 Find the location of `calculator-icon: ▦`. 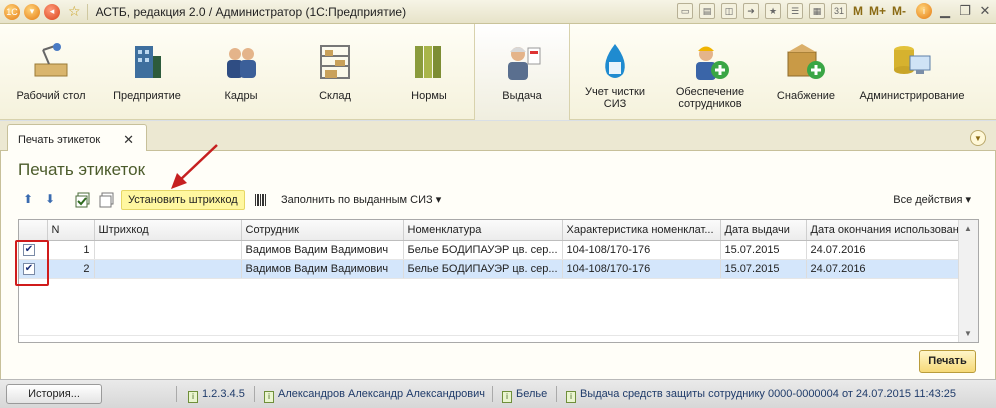

calculator-icon: ▦ is located at coordinates (816, 11).